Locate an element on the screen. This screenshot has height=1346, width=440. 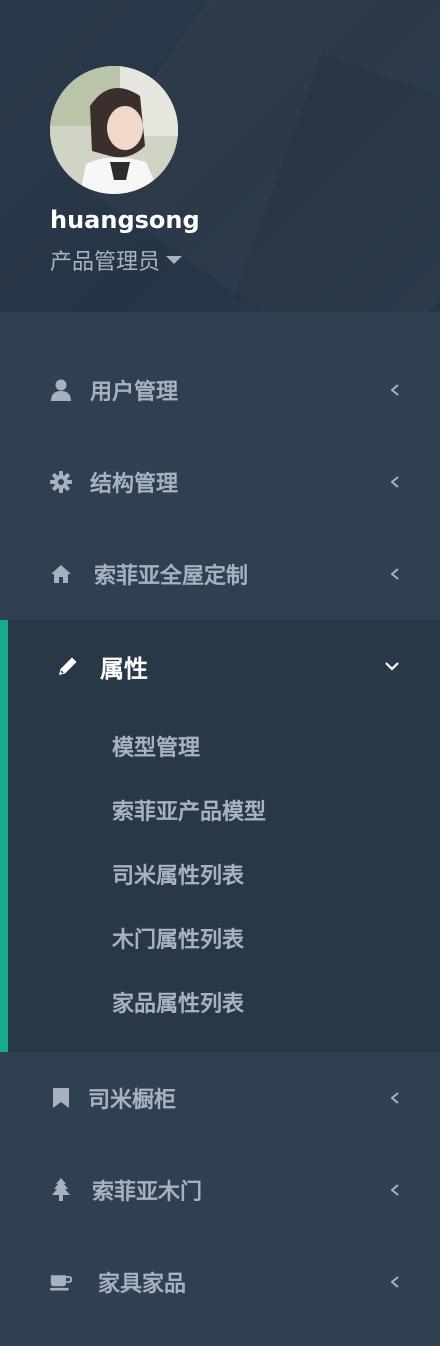
menu-item-structure-management: 结构管理 is located at coordinates (220, 482).